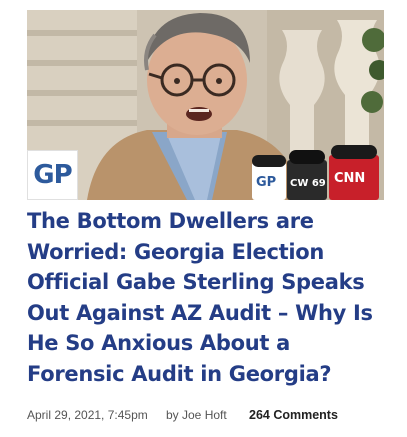 Image resolution: width=407 pixels, height=437 pixels. I want to click on site-logo-badge: GP, so click(52, 175).